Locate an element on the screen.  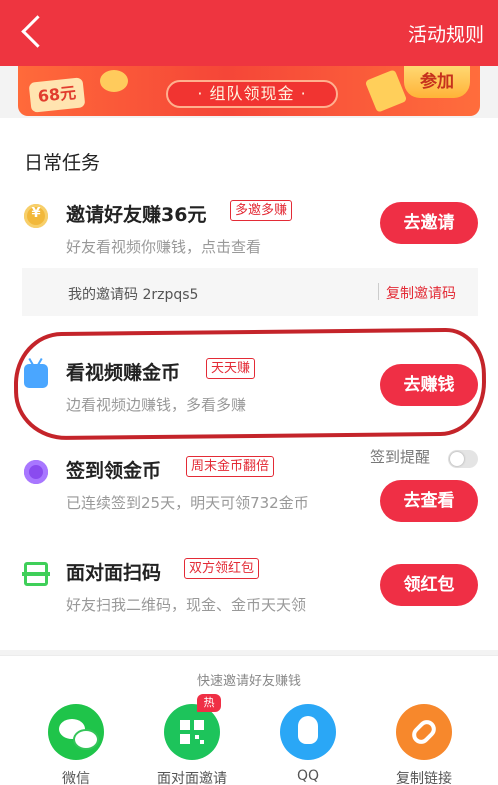
invite-code-text: 我的邀请码 2rzpqs5 is located at coordinates (133, 295).